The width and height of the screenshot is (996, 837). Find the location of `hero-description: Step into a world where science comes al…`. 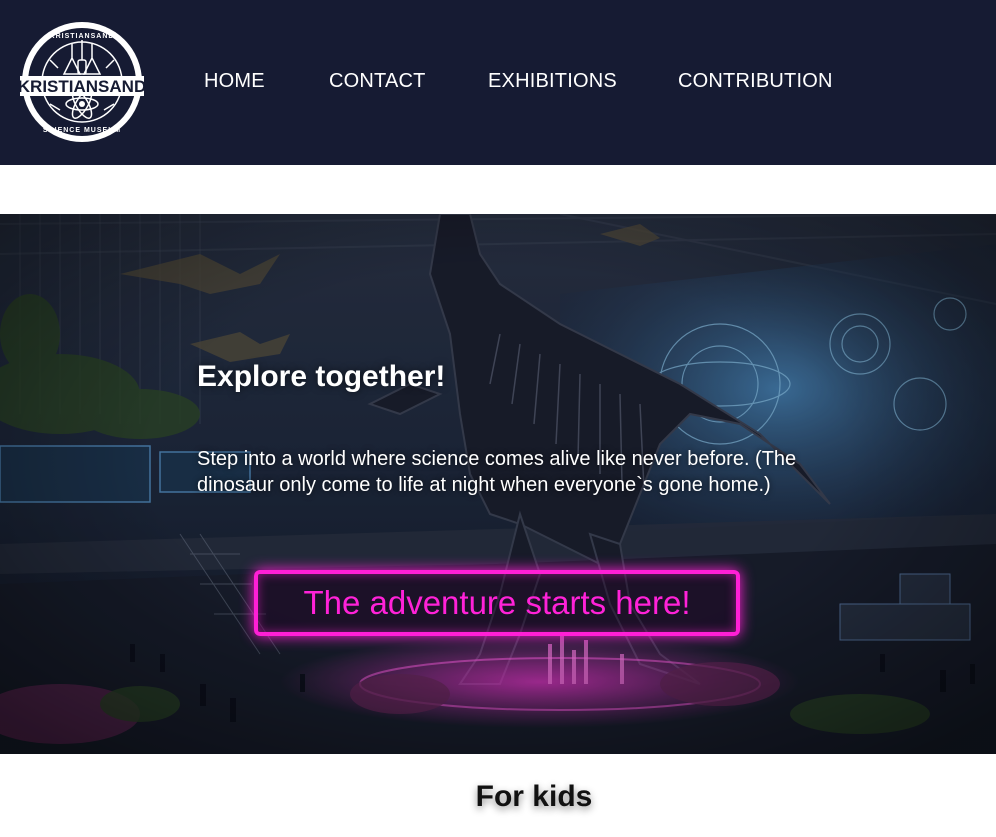

hero-description: Step into a world where science comes al… is located at coordinates (497, 472).